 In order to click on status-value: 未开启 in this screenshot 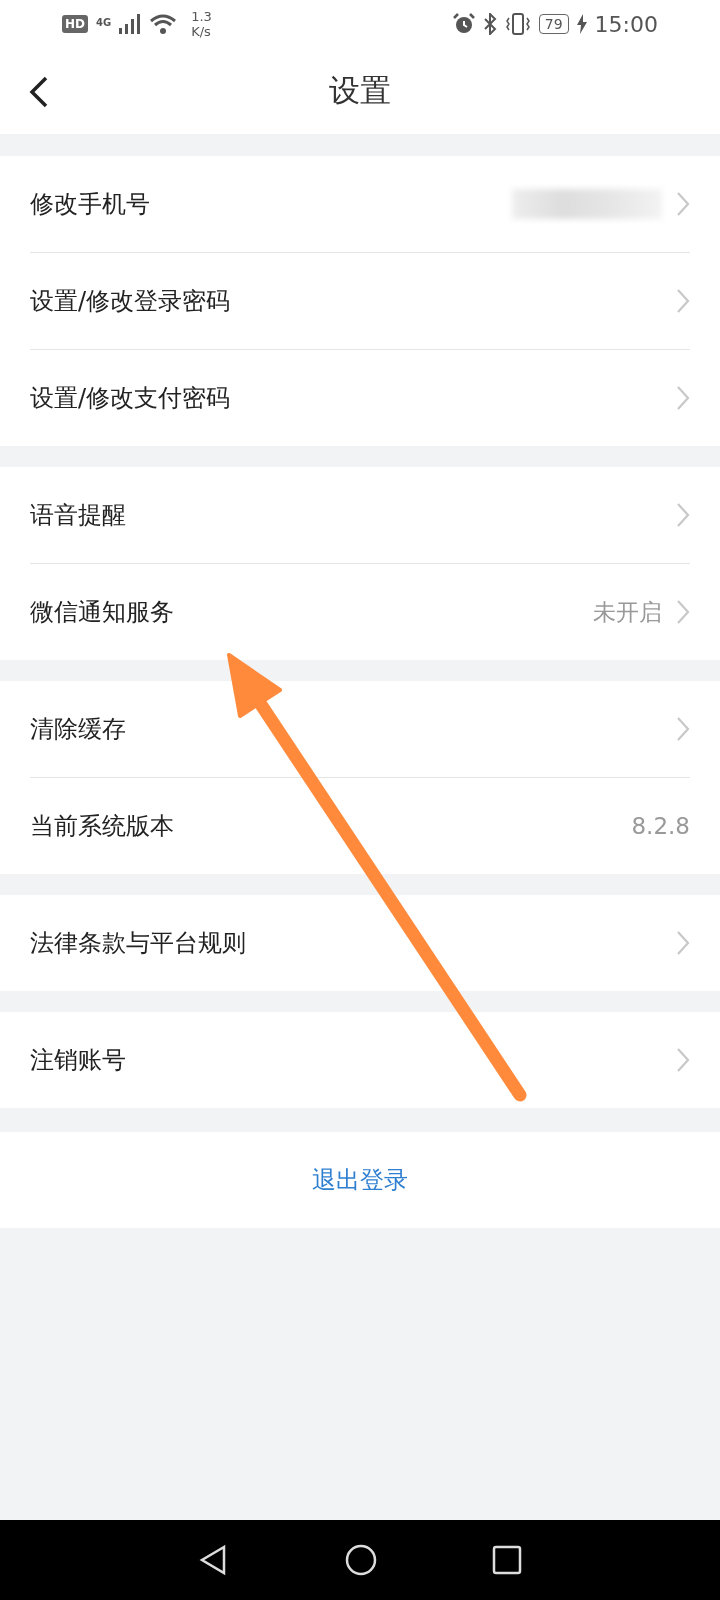, I will do `click(627, 612)`.